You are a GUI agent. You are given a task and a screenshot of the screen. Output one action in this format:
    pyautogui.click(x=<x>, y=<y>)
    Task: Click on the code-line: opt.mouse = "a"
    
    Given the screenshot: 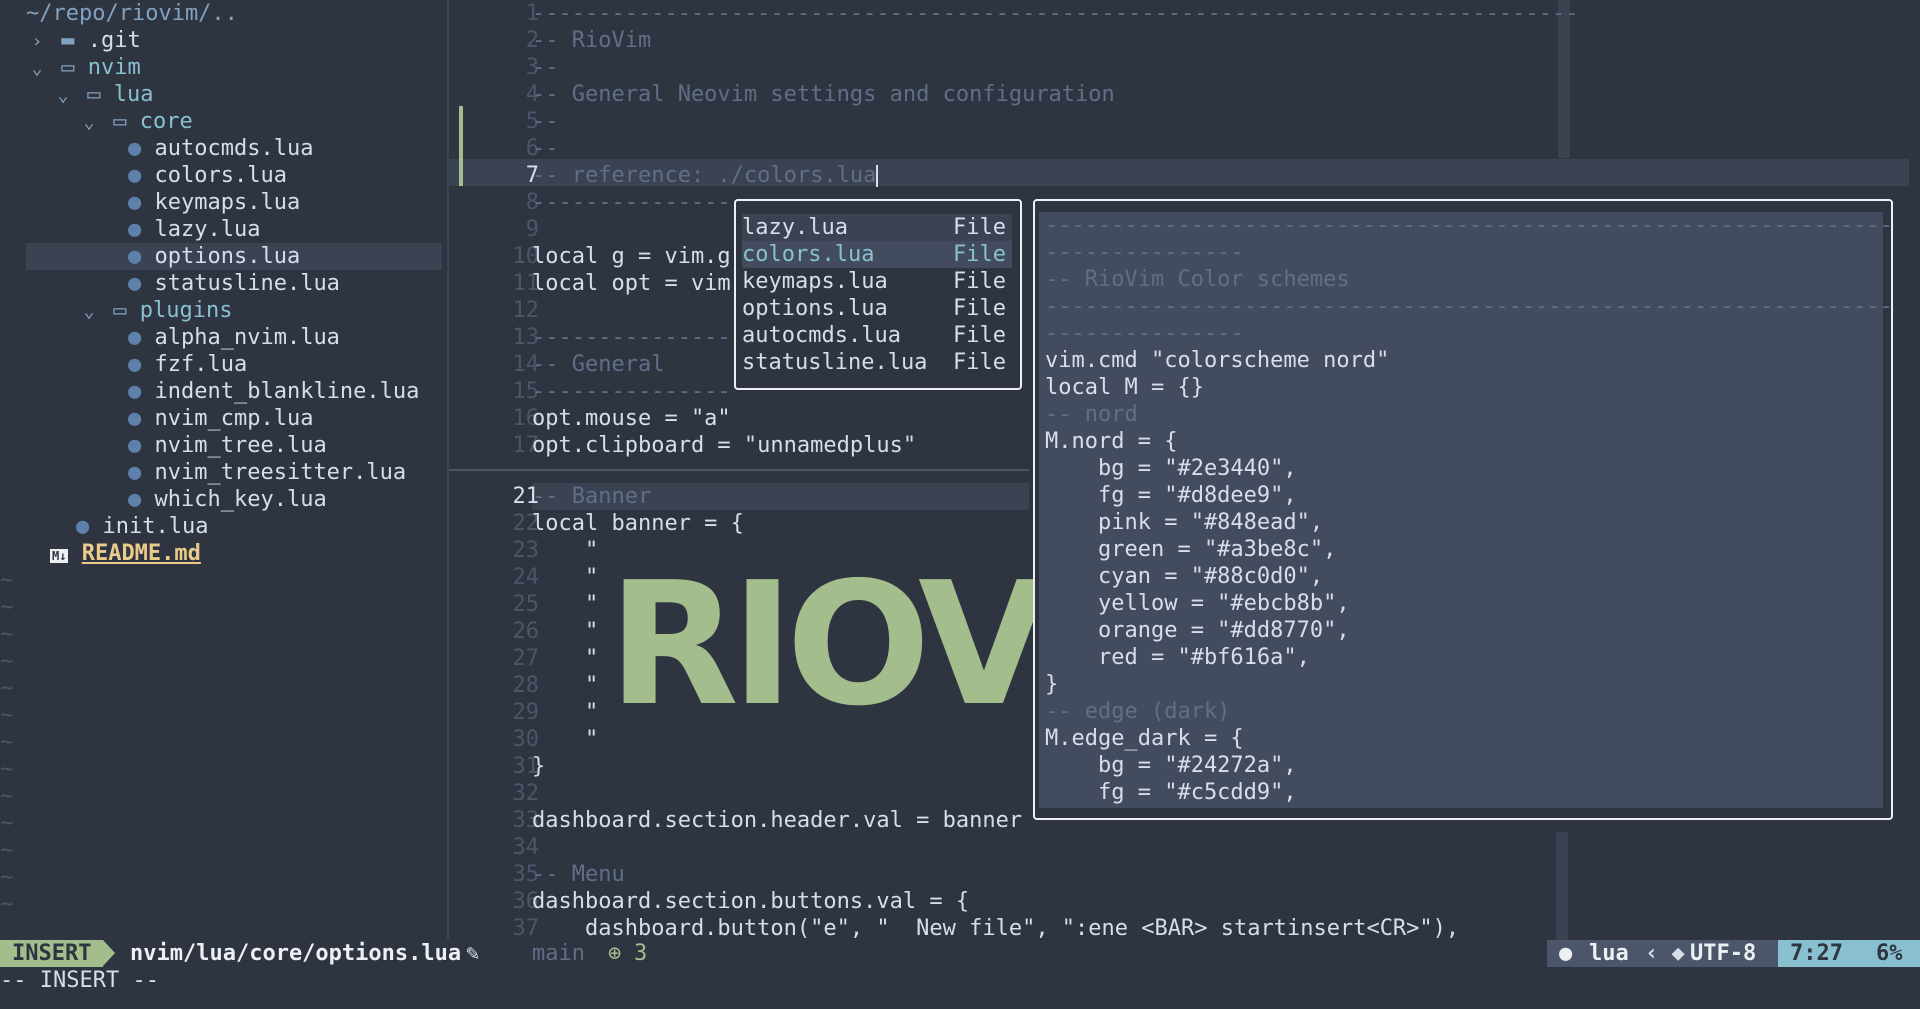 What is the action you would take?
    pyautogui.click(x=631, y=418)
    